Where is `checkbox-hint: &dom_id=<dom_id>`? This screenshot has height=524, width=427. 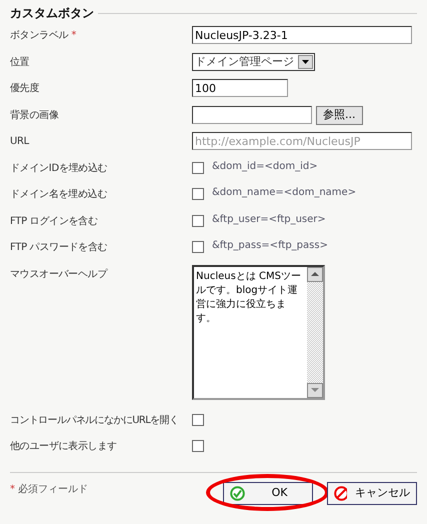 checkbox-hint: &dom_id=<dom_id> is located at coordinates (265, 167).